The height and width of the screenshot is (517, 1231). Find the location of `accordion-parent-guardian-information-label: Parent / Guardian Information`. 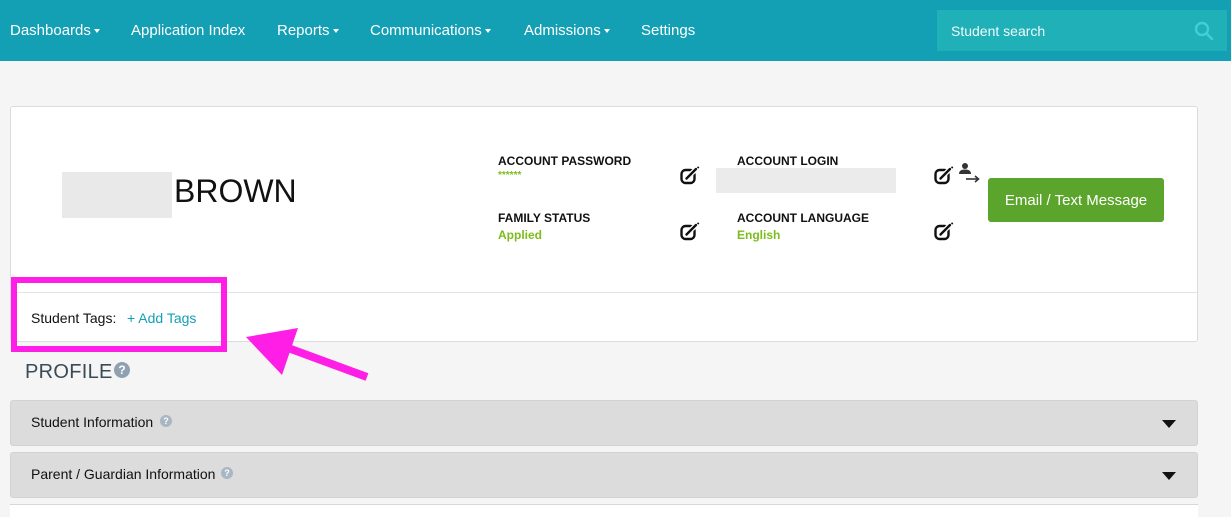

accordion-parent-guardian-information-label: Parent / Guardian Information is located at coordinates (123, 474).